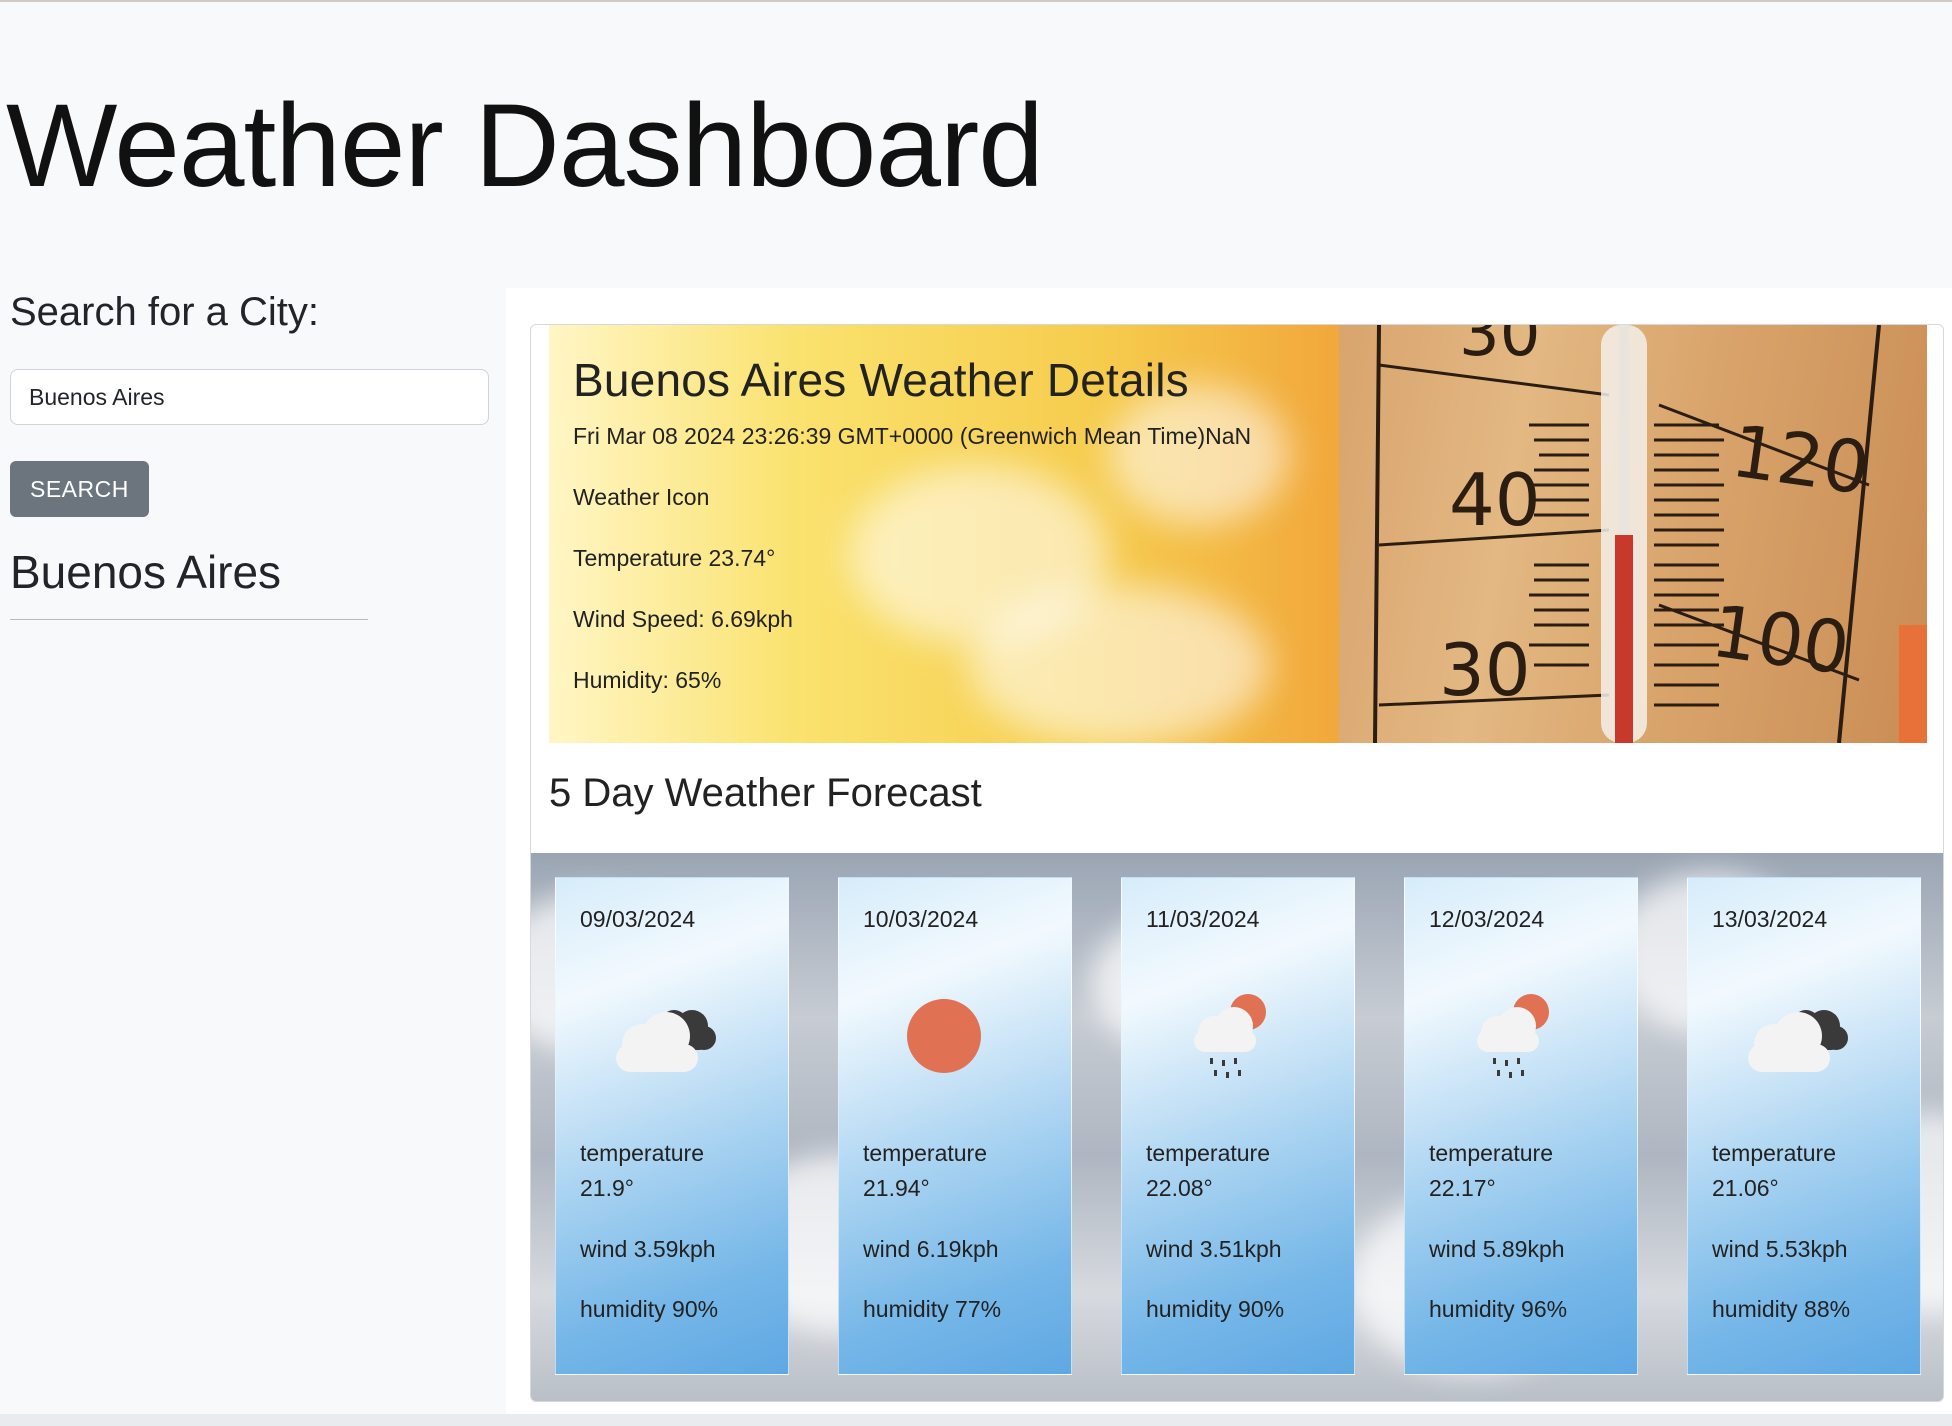 Image resolution: width=1952 pixels, height=1426 pixels. I want to click on thermo-label: 40, so click(1495, 500).